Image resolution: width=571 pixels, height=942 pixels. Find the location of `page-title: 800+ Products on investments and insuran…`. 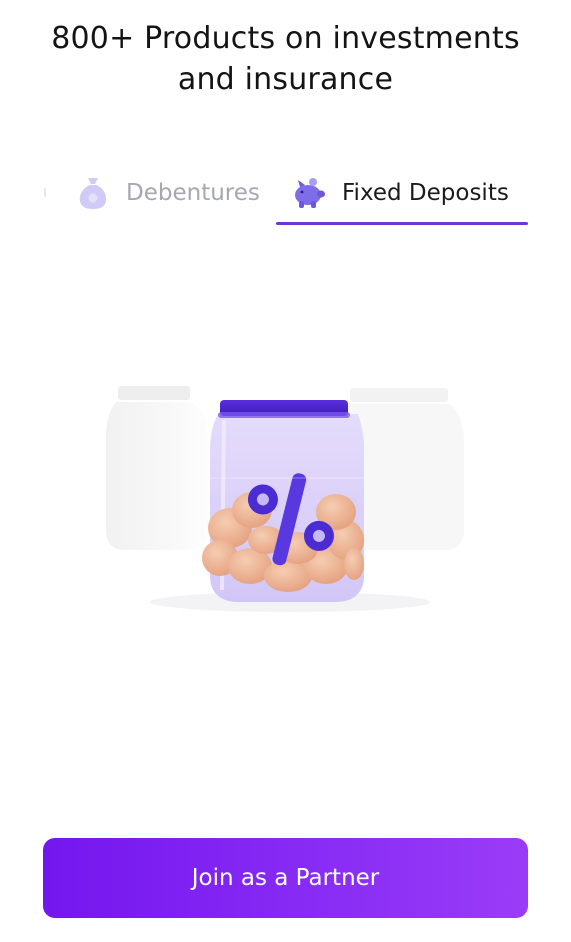

page-title: 800+ Products on investments and insuran… is located at coordinates (285, 59).